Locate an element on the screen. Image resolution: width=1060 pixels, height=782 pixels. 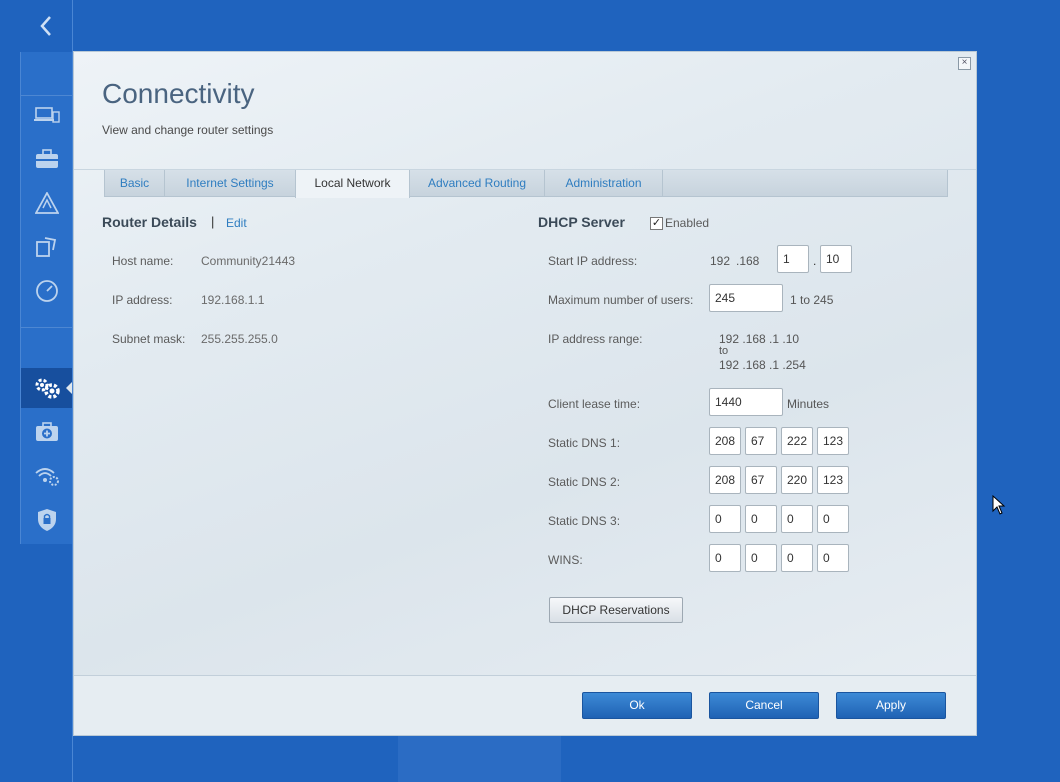
ip-address-value: 192.168.1.1 is located at coordinates (233, 300).